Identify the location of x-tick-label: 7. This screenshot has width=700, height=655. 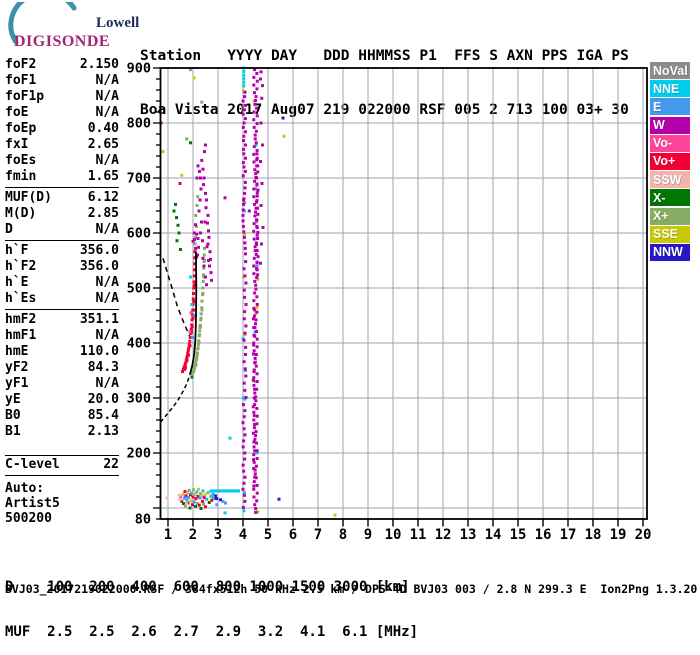
(318, 535).